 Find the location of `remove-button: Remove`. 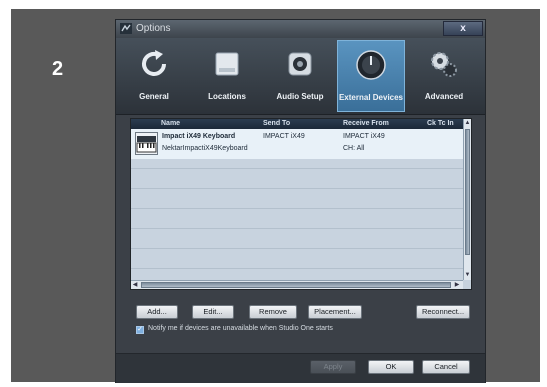

remove-button: Remove is located at coordinates (273, 312).